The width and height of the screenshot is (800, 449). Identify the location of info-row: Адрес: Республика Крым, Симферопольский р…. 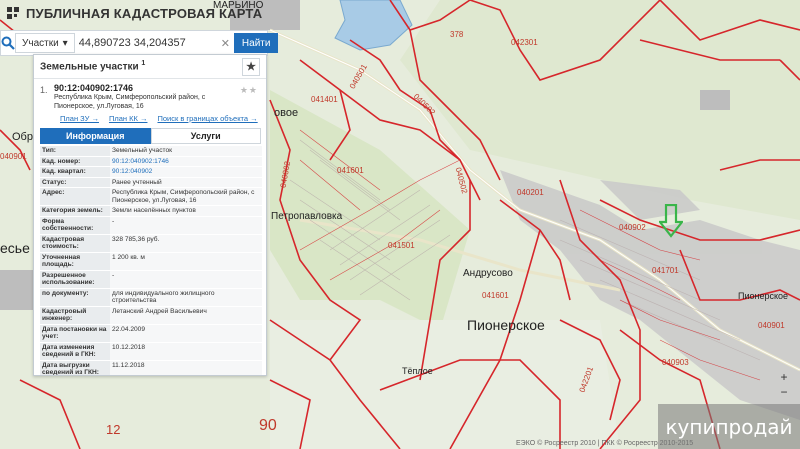
(151, 196).